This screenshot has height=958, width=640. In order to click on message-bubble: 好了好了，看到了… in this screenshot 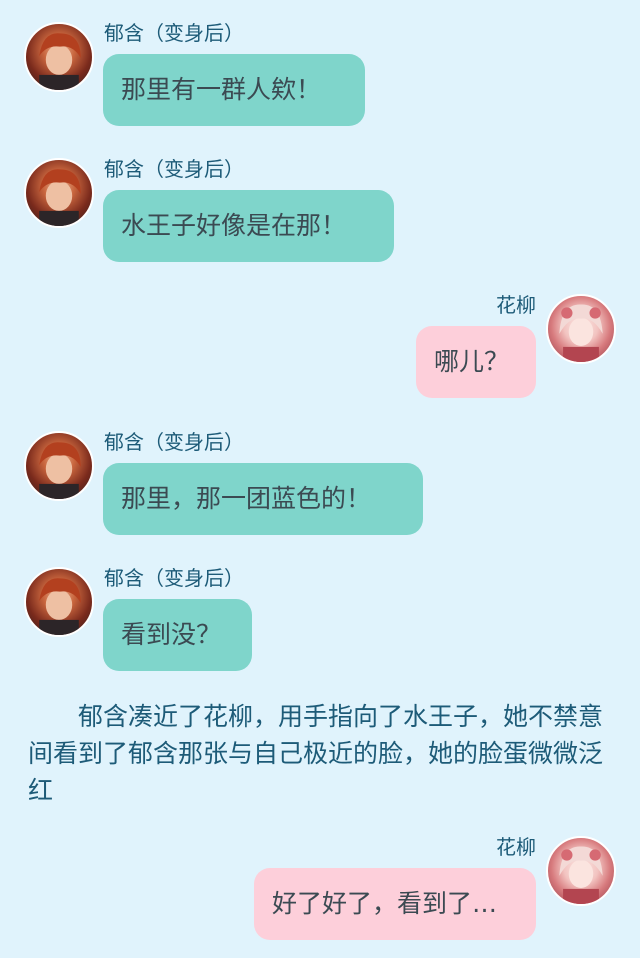, I will do `click(395, 904)`.